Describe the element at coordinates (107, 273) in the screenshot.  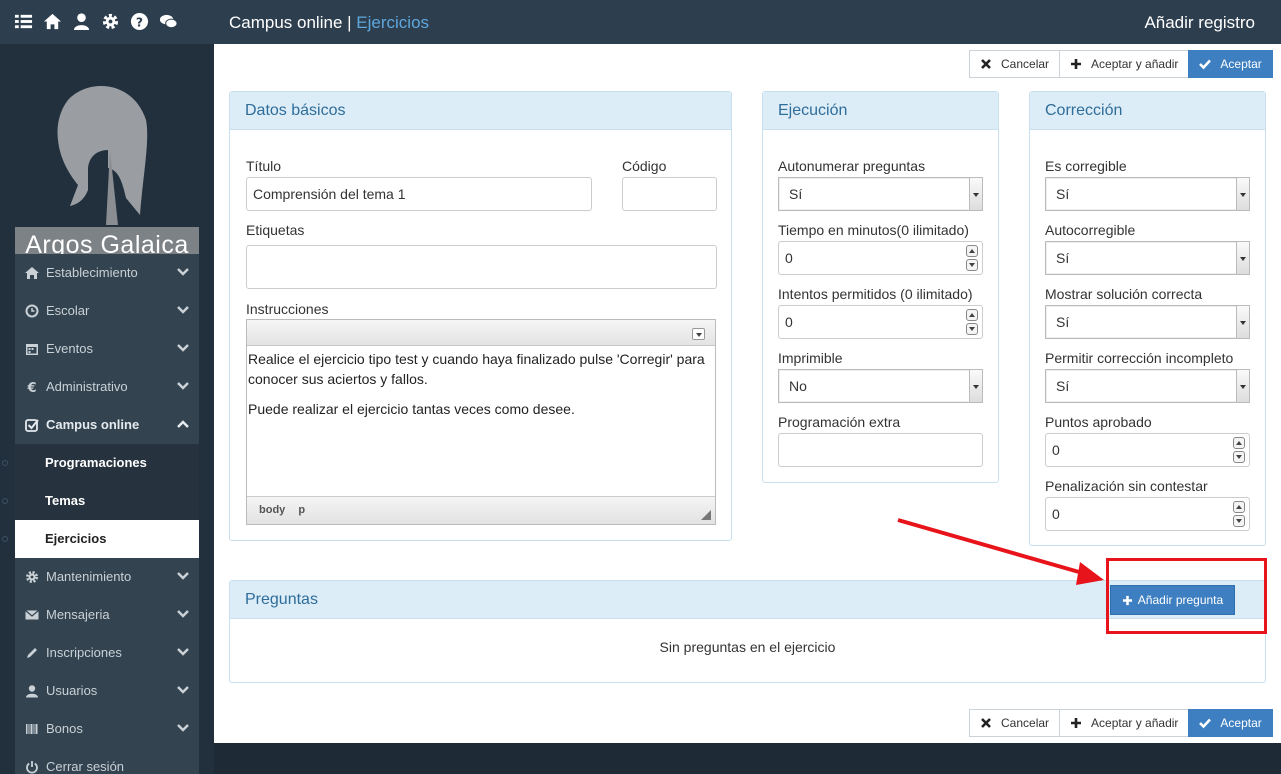
I see `sidebar-item-establecimiento: Establecimiento` at that location.